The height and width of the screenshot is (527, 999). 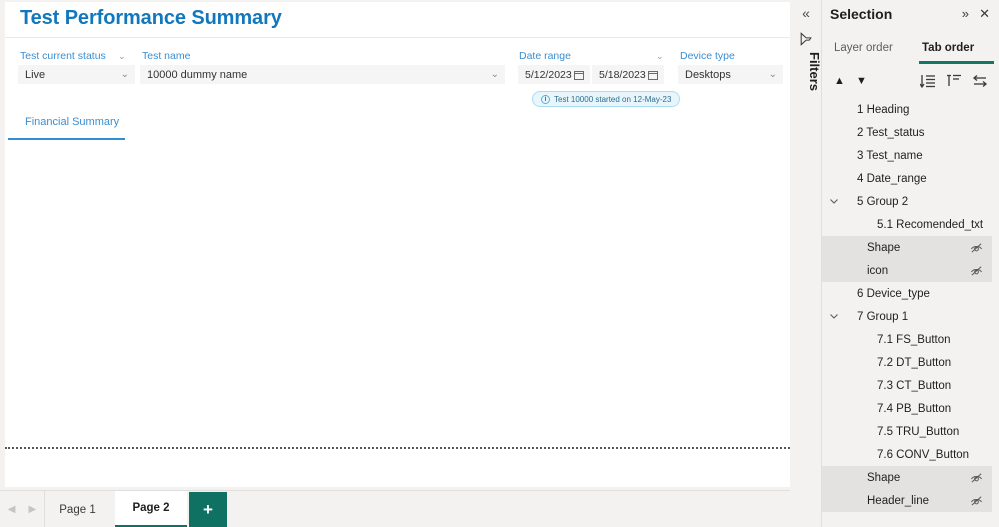 I want to click on tab-order-row: 7.4 PB_Button, so click(x=907, y=408).